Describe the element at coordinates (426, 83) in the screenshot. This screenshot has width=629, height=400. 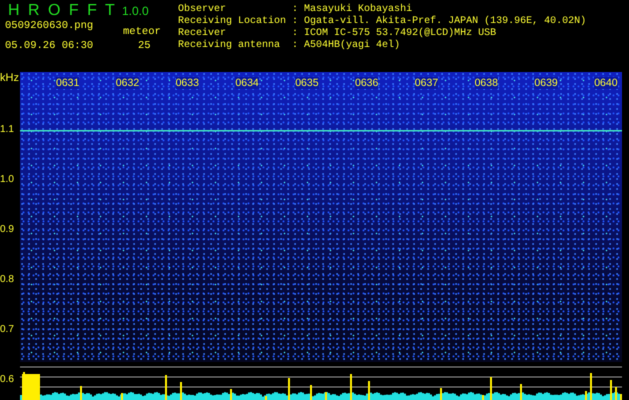
I see `time-label: 0637` at that location.